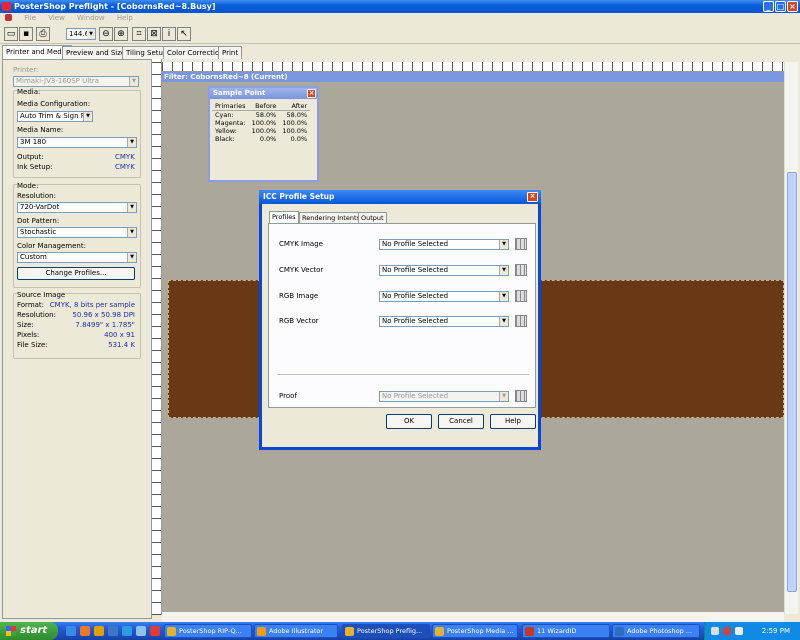 Image resolution: width=800 pixels, height=640 pixels. I want to click on source-size-label: Size:, so click(25, 325).